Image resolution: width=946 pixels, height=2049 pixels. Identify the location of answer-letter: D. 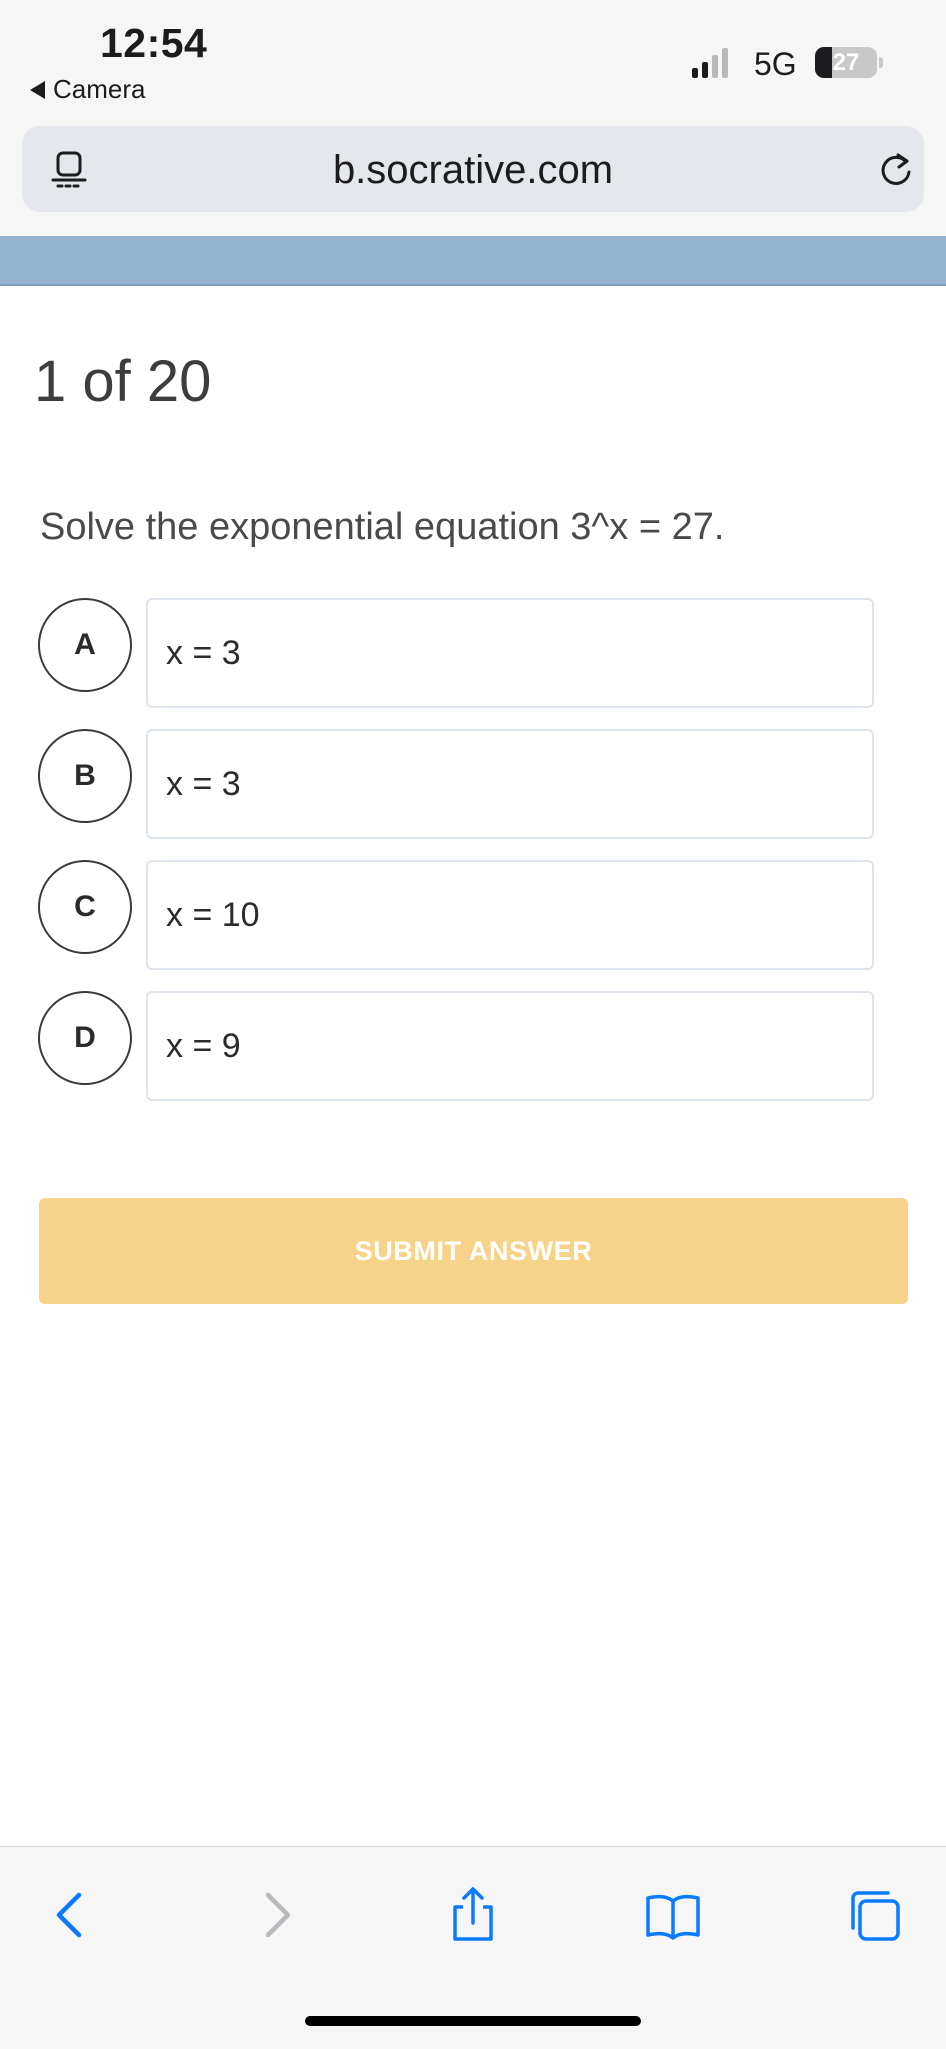
(85, 1038).